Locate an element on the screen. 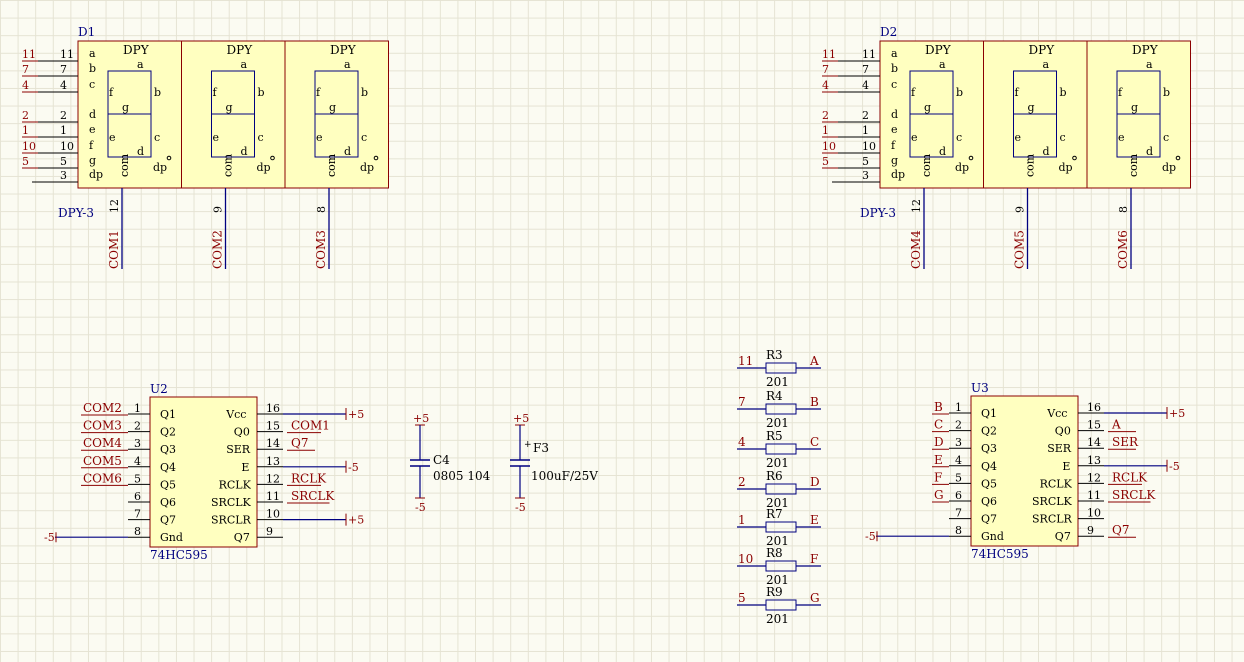  common-net-label: COM2 is located at coordinates (218, 249).